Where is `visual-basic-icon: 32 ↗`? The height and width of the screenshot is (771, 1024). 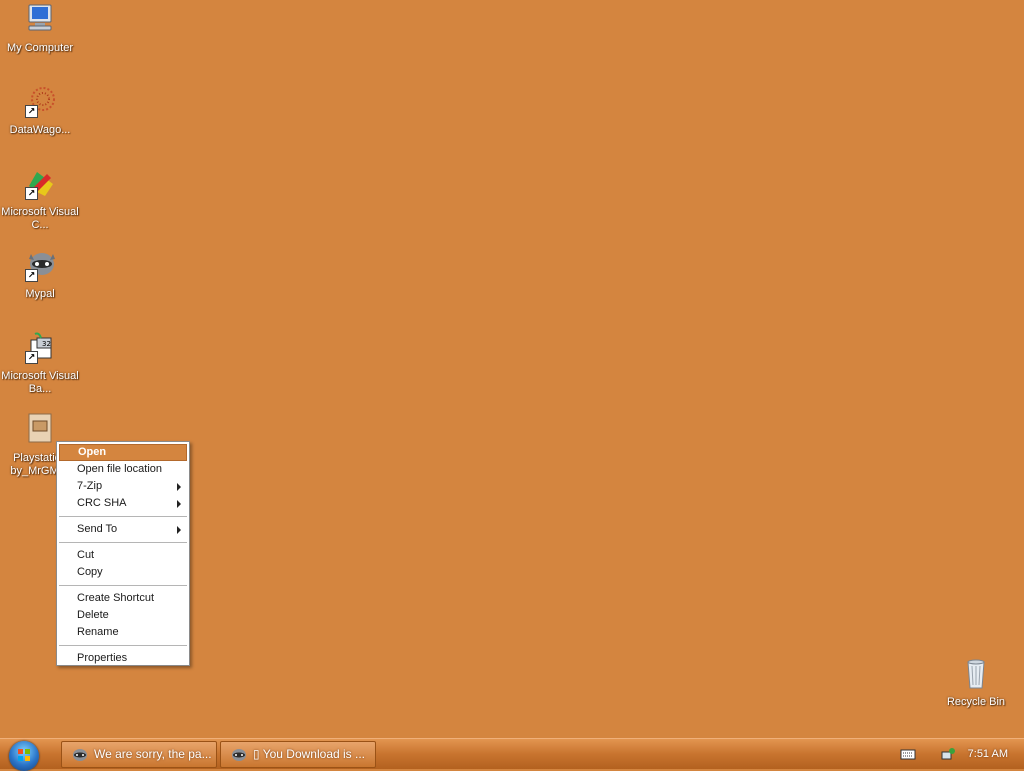
visual-basic-icon: 32 ↗ is located at coordinates (40, 347).